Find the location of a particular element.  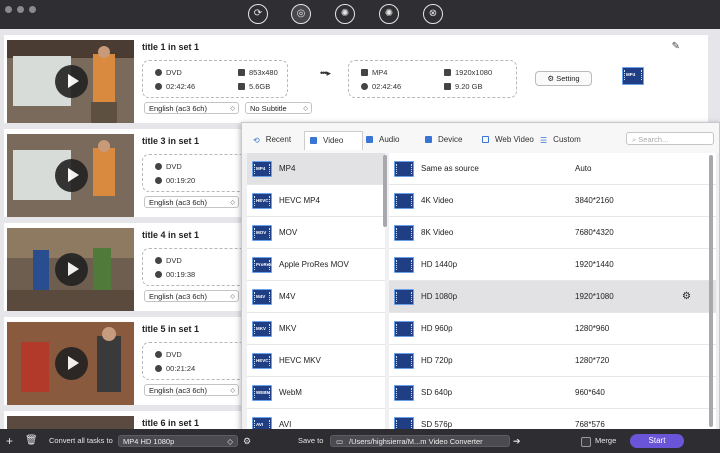

tab-audio: Audio is located at coordinates (389, 140).